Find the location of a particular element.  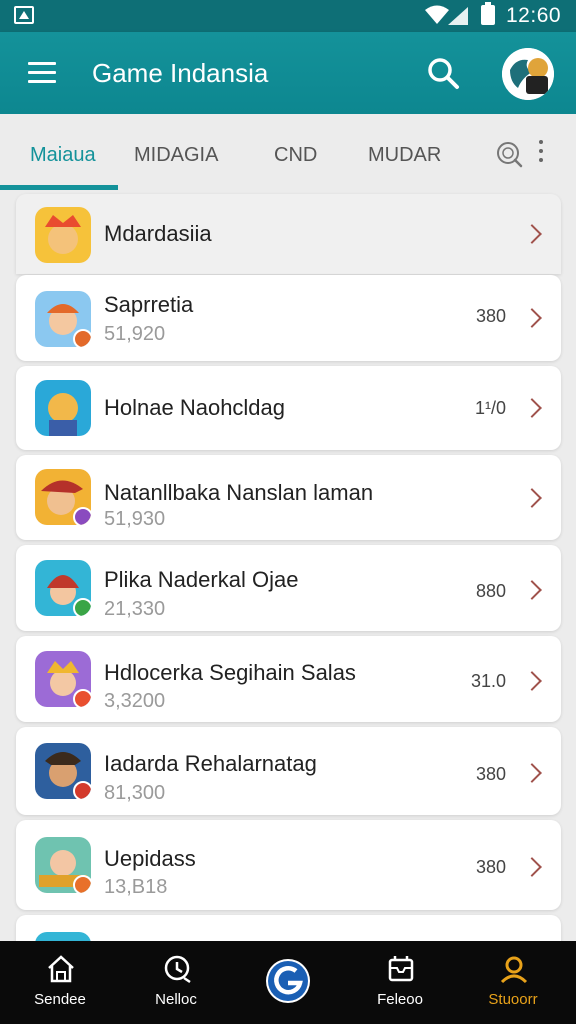

game-name: Mdardasiia is located at coordinates (158, 233).